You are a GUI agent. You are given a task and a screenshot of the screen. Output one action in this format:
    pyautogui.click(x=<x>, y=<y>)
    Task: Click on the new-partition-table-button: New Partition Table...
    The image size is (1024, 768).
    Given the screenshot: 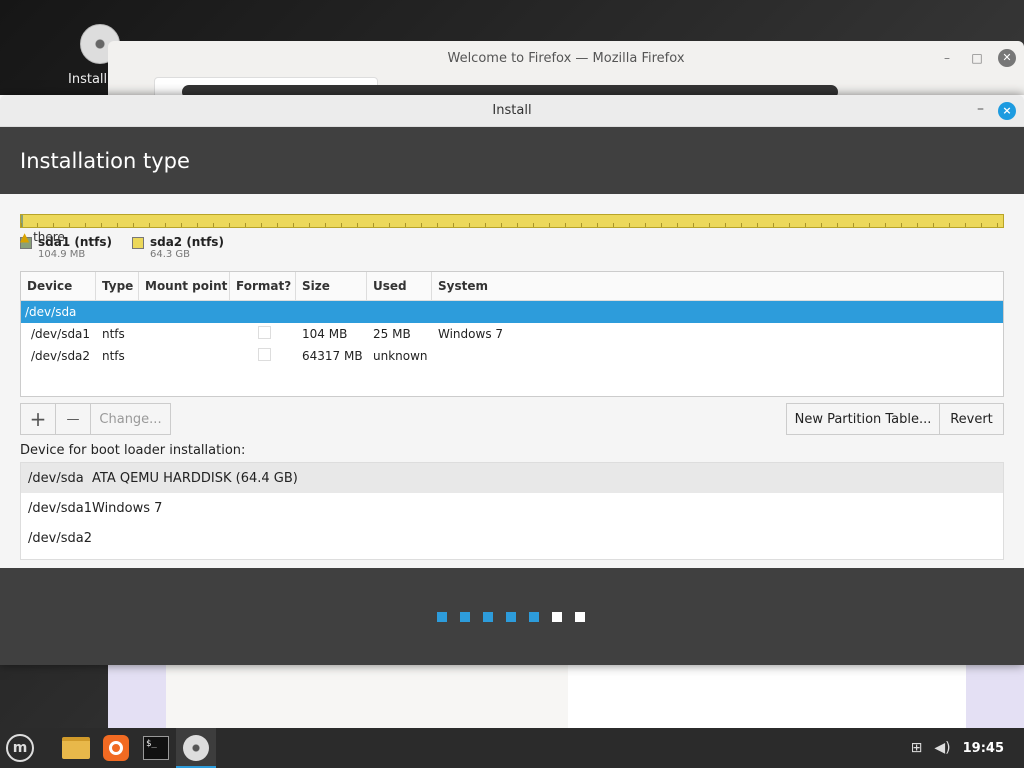 What is the action you would take?
    pyautogui.click(x=863, y=419)
    